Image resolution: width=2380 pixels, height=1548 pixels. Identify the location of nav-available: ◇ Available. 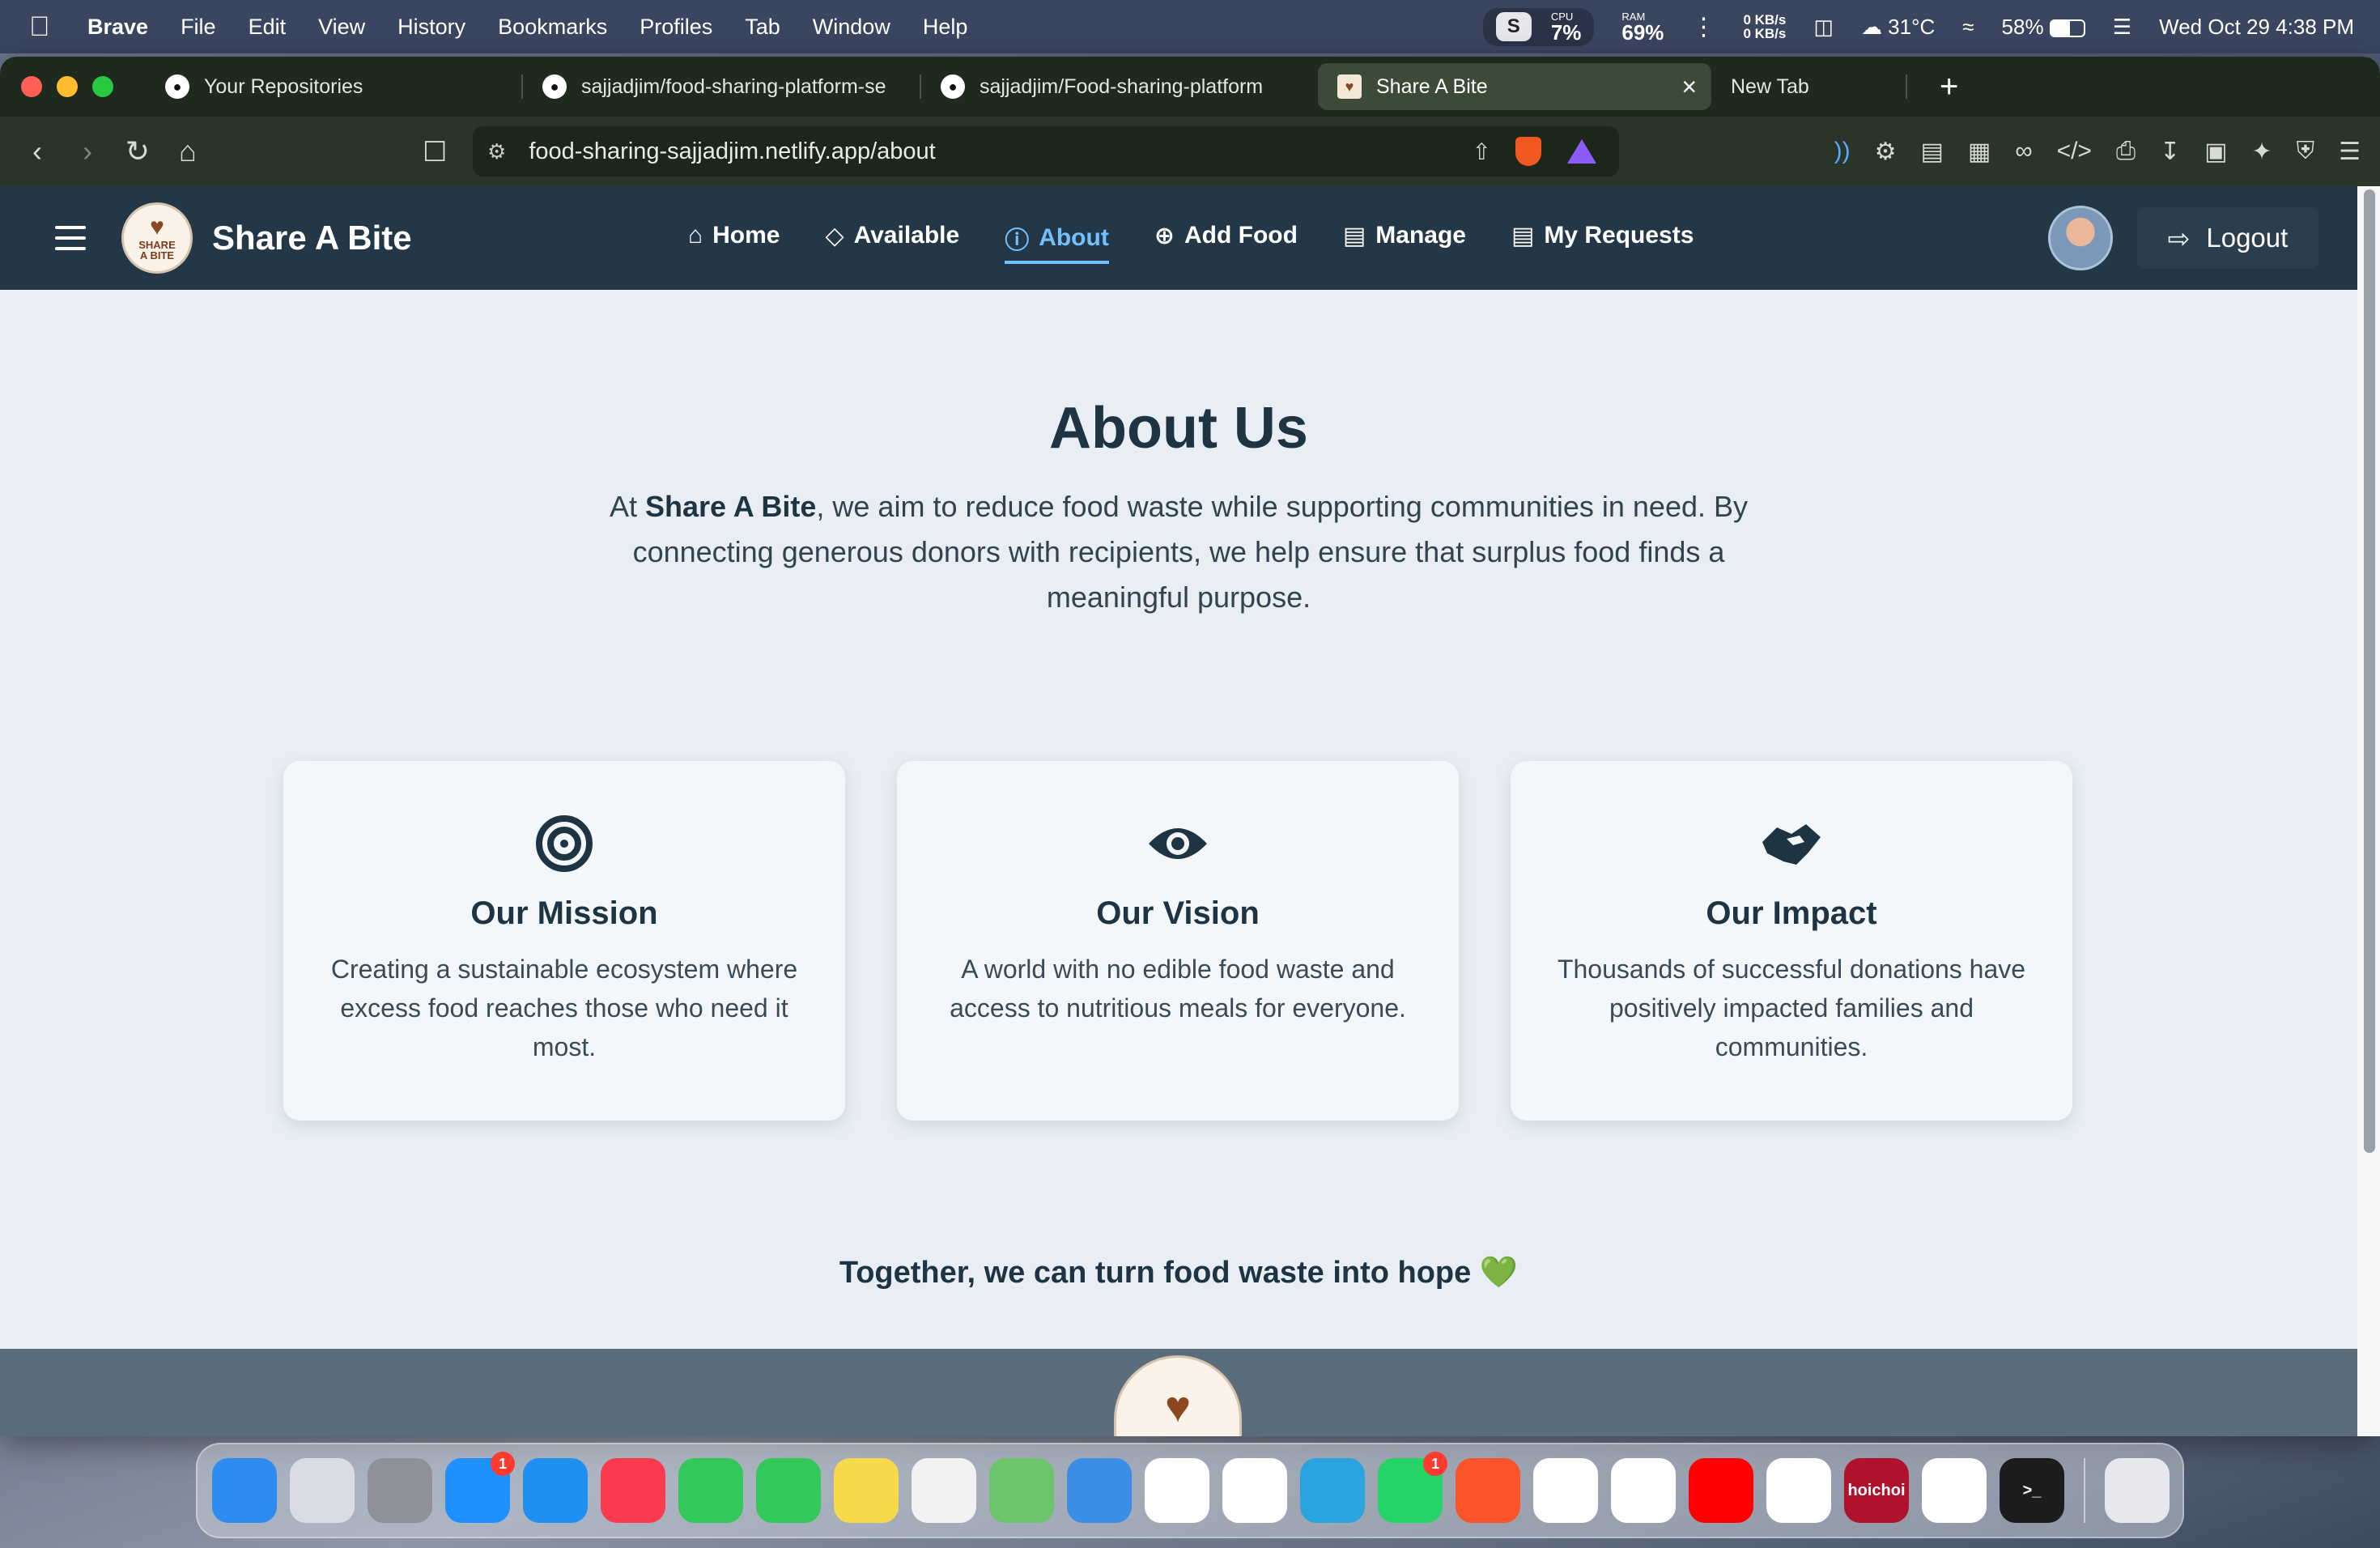
(892, 239).